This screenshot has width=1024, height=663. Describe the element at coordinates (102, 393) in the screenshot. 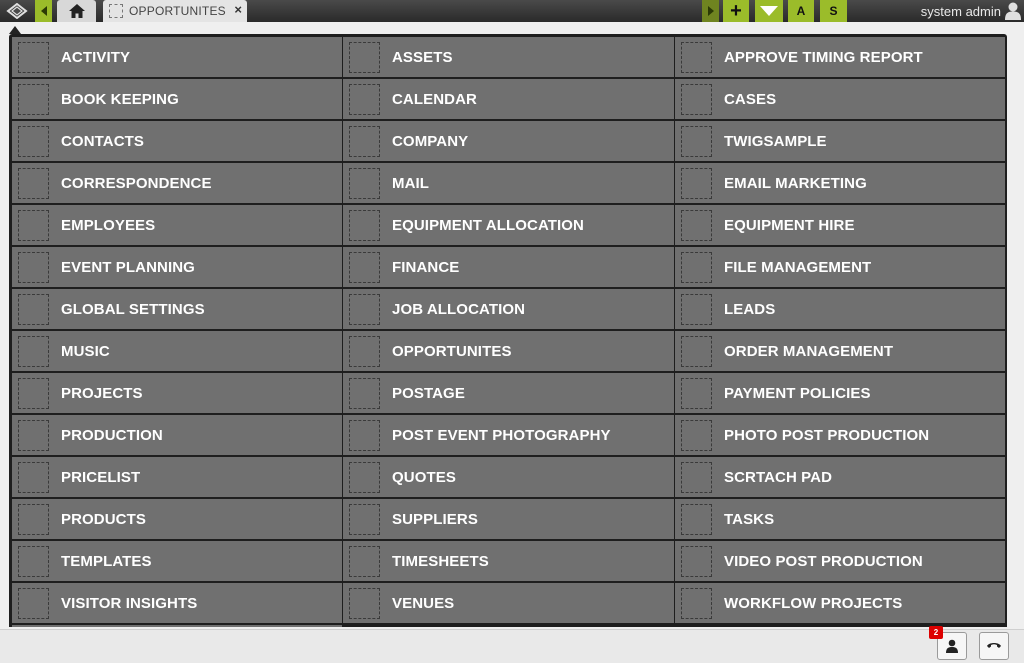

I see `module-label: PROJECTS` at that location.